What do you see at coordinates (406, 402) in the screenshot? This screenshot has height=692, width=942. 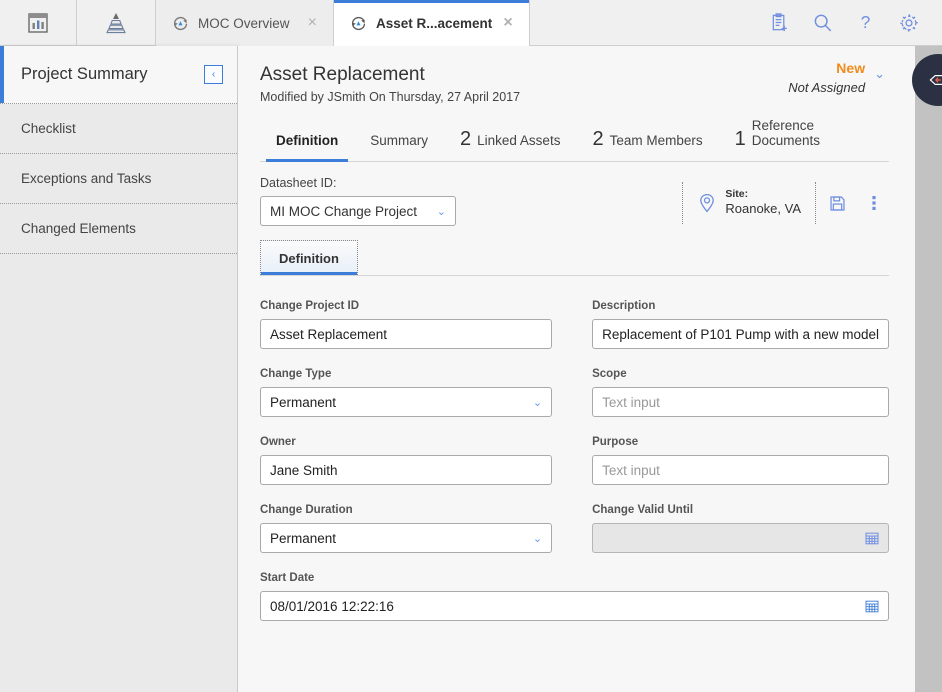 I see `change-type-select: Permanent ⌄` at bounding box center [406, 402].